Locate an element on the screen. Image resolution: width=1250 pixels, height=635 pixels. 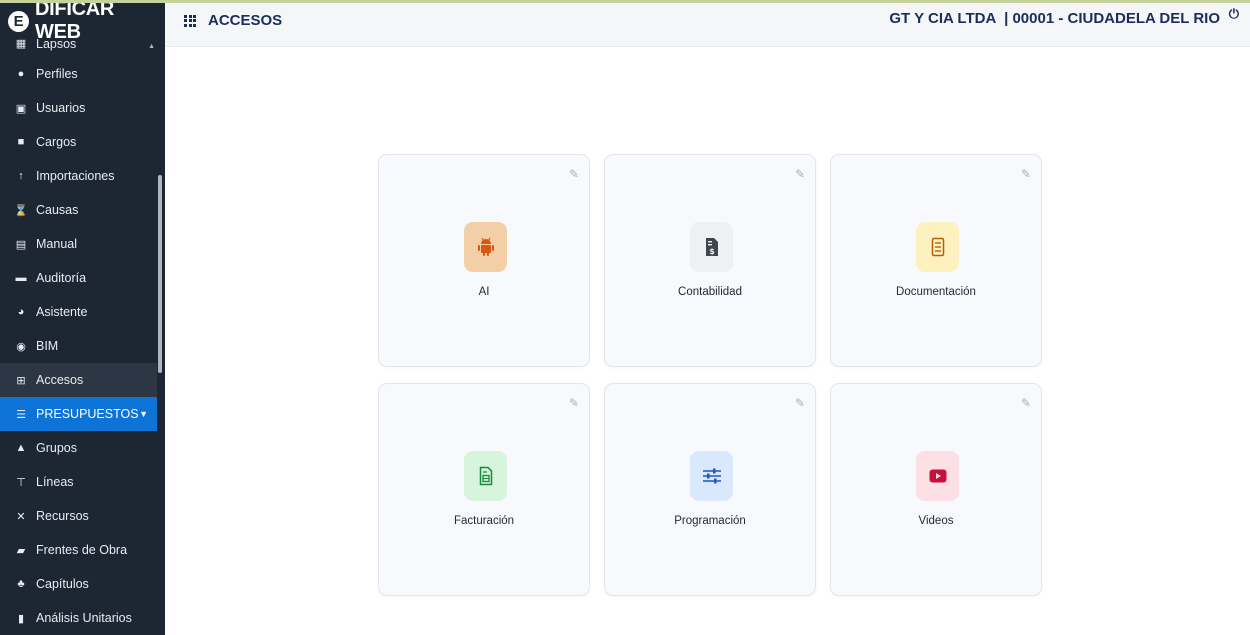
card-label: Contabilidad is located at coordinates (710, 292).